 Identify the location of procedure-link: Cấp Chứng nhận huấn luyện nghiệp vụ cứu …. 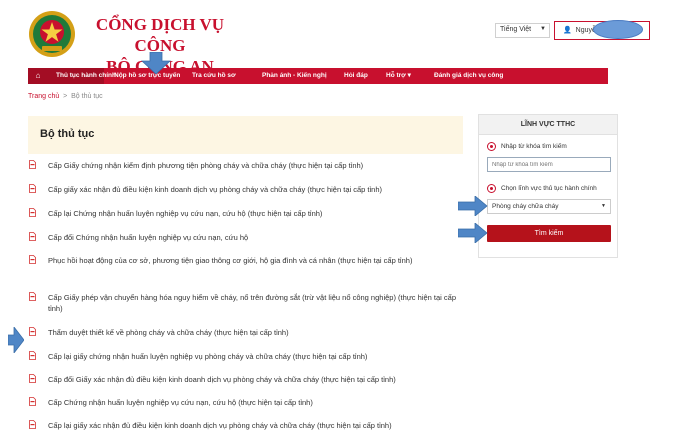
(258, 402).